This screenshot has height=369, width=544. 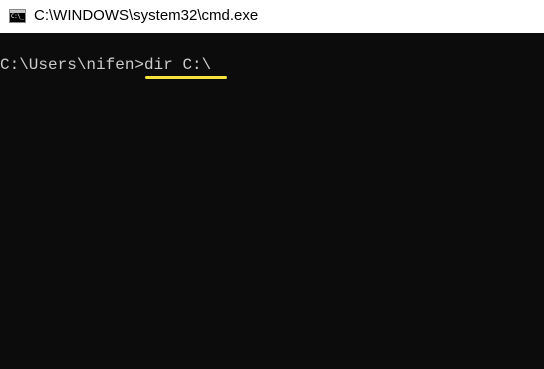 What do you see at coordinates (186, 77) in the screenshot?
I see `command-highlight-underline` at bounding box center [186, 77].